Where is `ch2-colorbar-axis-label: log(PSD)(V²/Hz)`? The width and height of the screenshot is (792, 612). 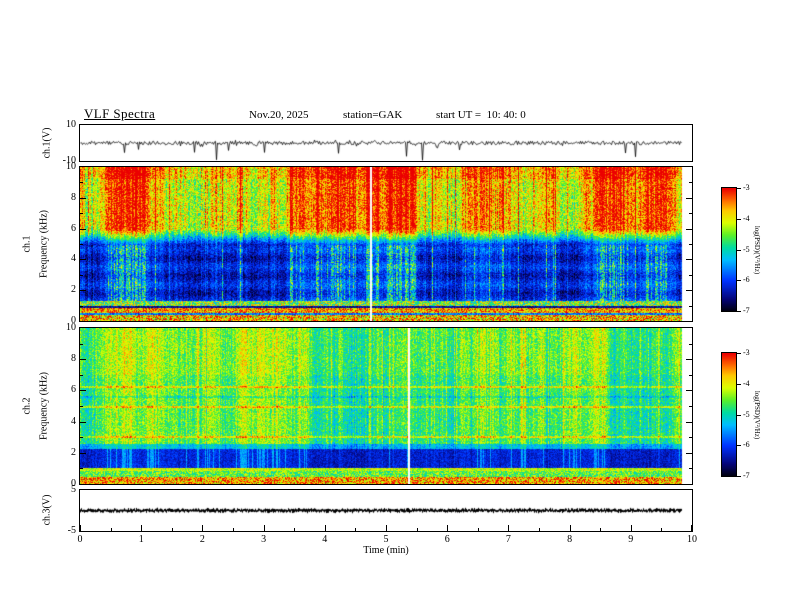 ch2-colorbar-axis-label: log(PSD)(V²/Hz) is located at coordinates (757, 415).